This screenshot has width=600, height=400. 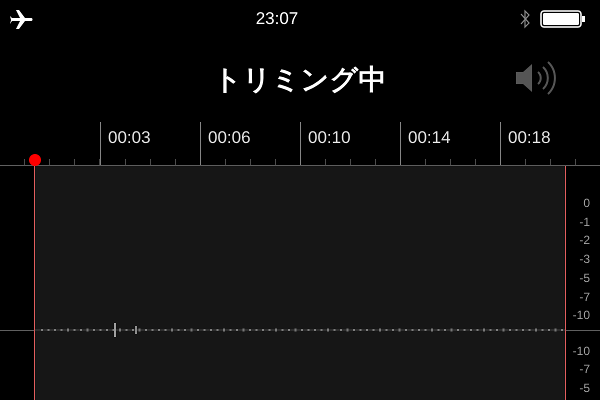 What do you see at coordinates (529, 138) in the screenshot?
I see `time-label: 00:18` at bounding box center [529, 138].